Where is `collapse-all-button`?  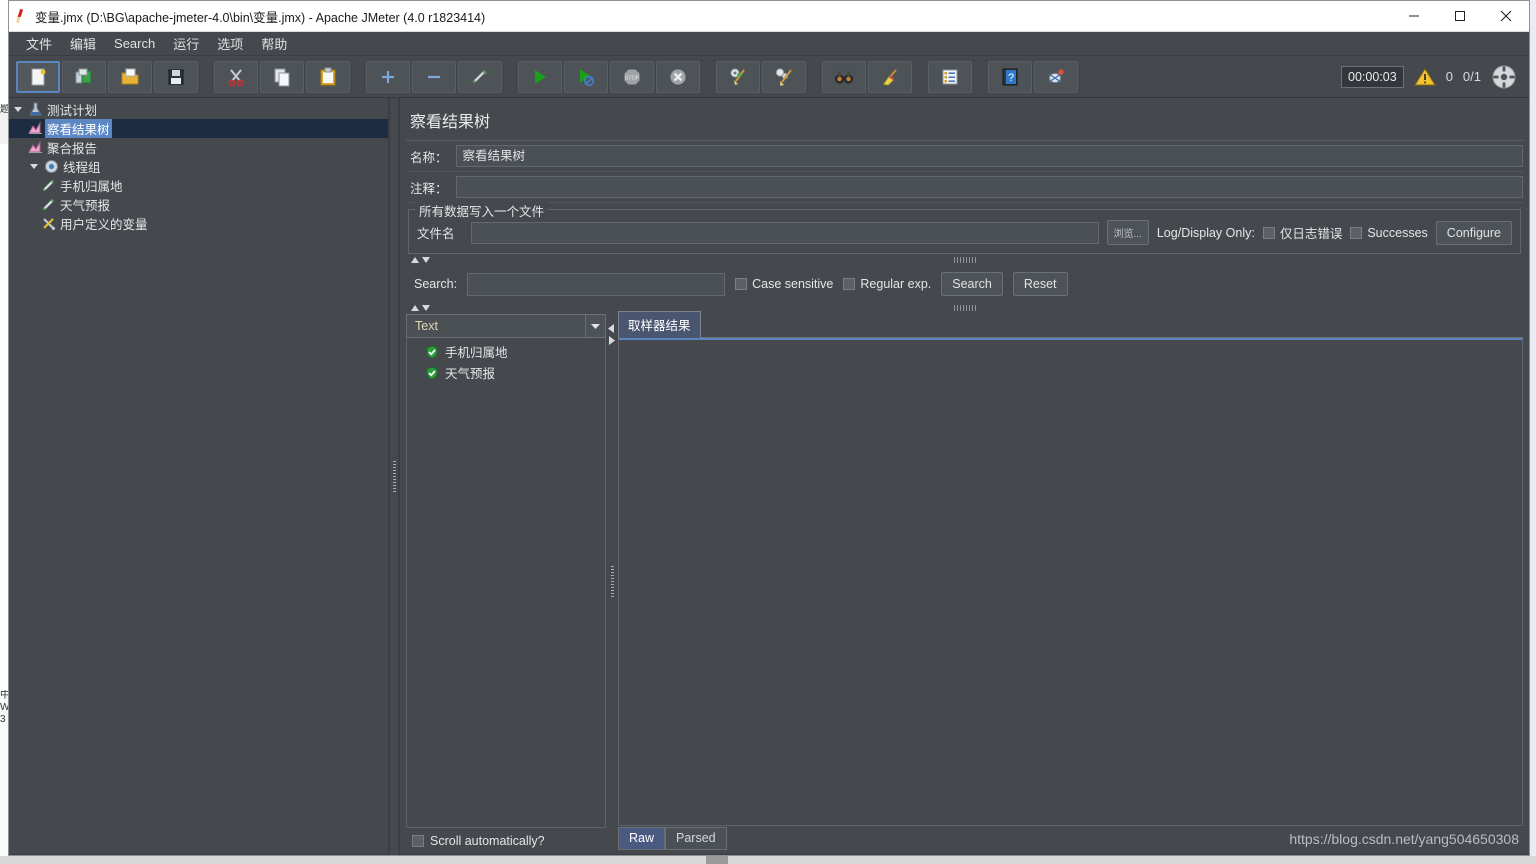 collapse-all-button is located at coordinates (434, 76).